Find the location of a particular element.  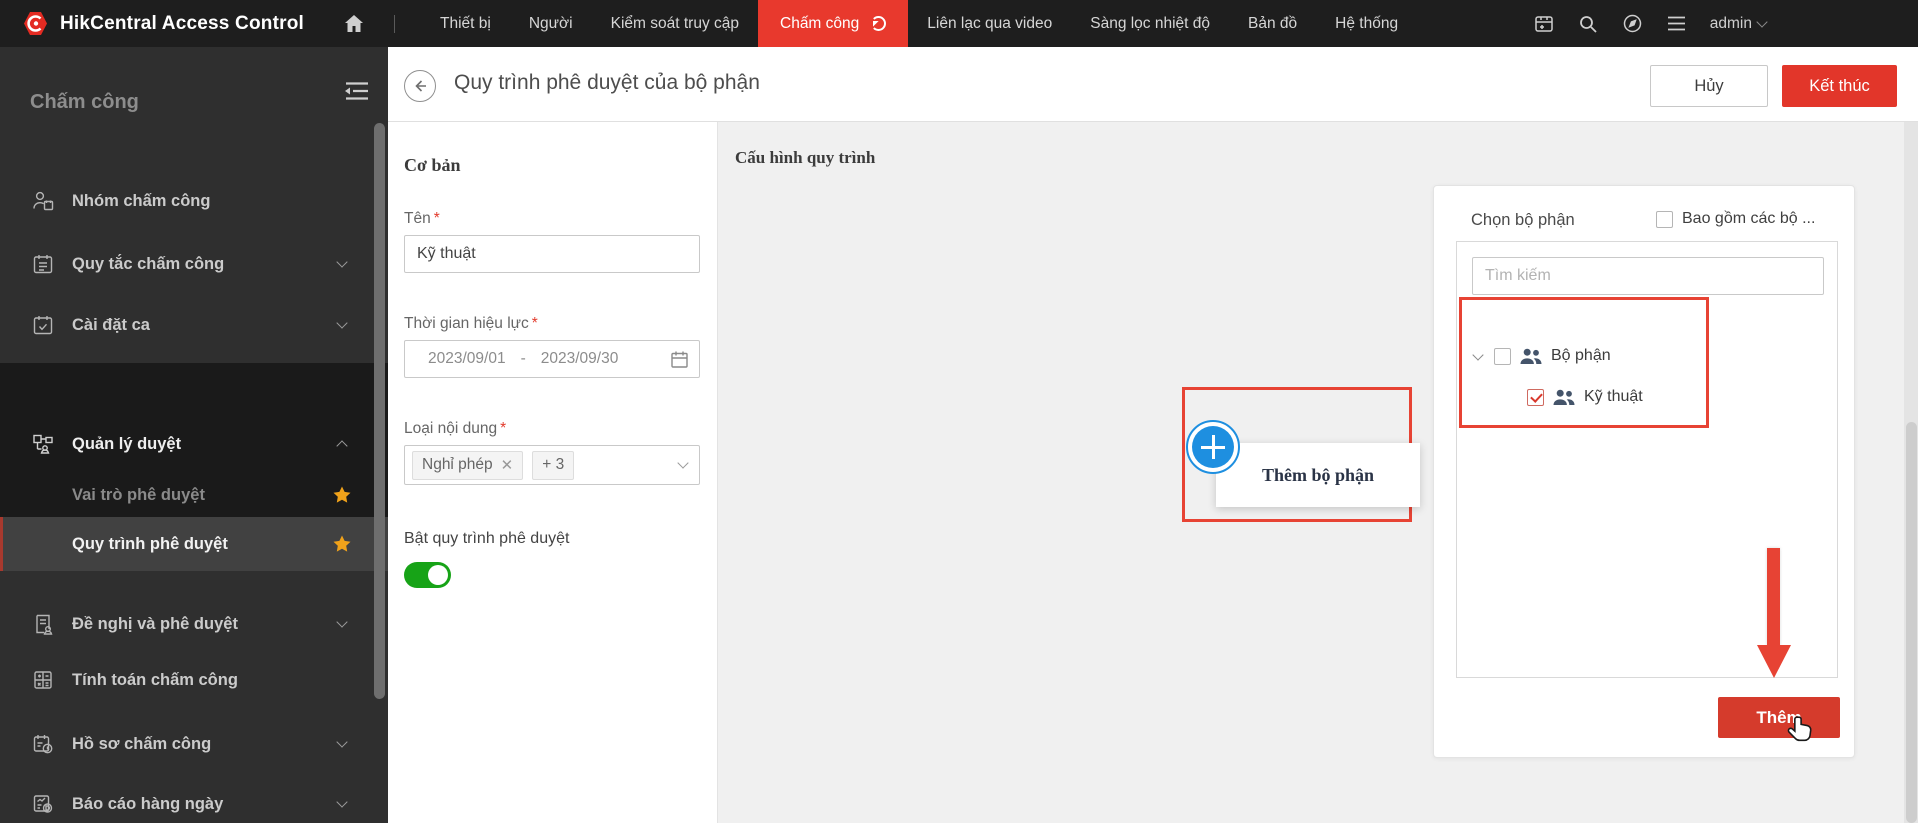

sidebar-title: Chấm công is located at coordinates (84, 102).